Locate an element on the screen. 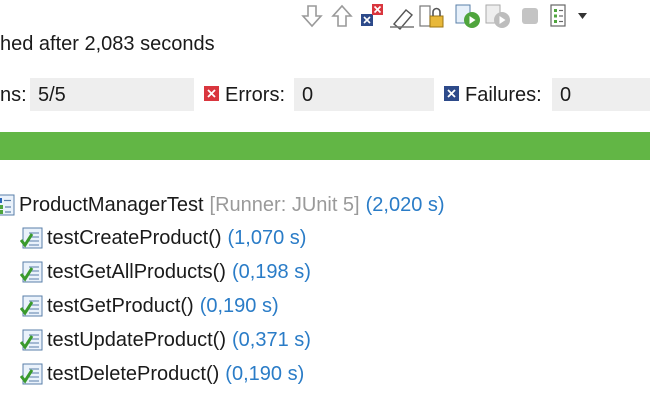 This screenshot has width=650, height=400. test-name: testDeleteProduct() is located at coordinates (133, 373).